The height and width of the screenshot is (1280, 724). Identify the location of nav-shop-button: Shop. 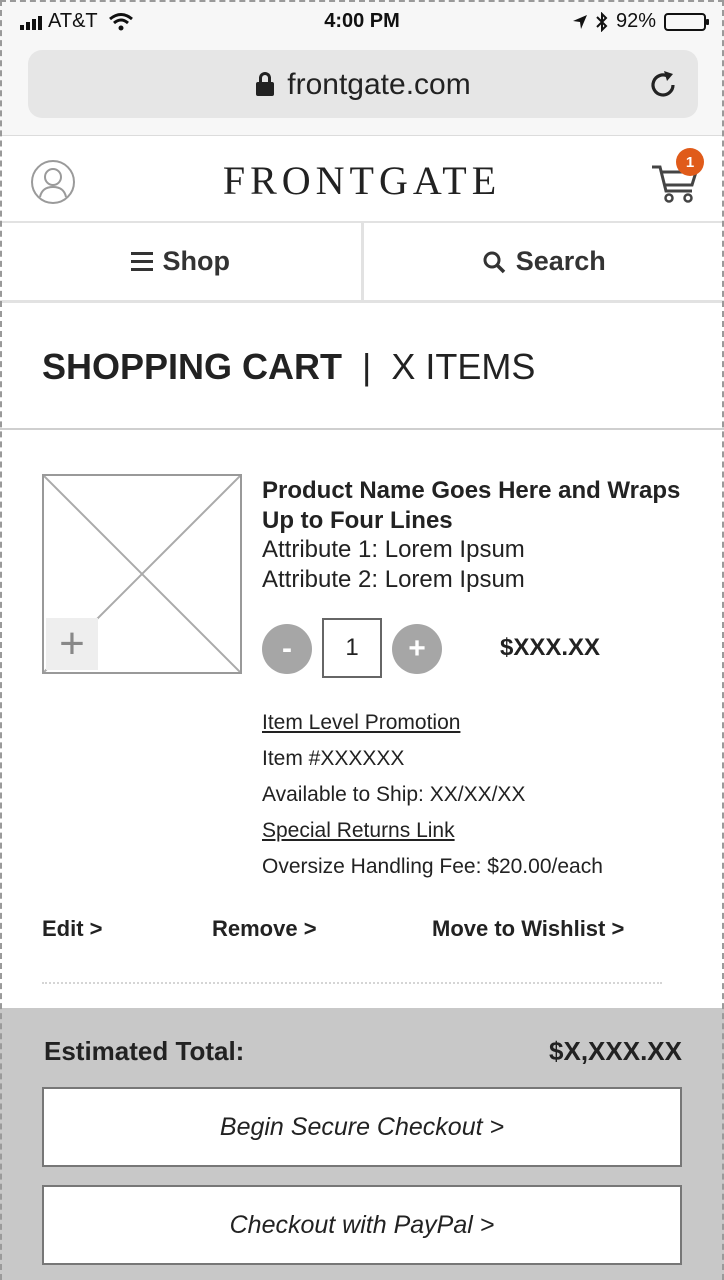
(180, 261).